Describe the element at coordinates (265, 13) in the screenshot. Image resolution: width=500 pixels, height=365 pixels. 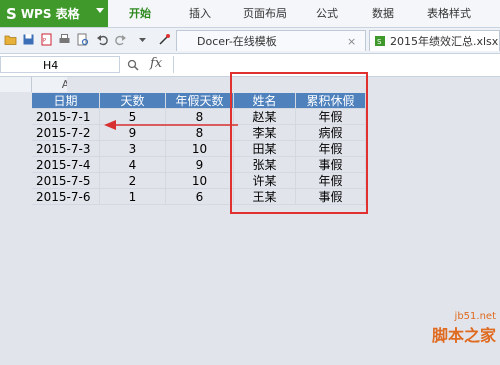
I see `menu-page-layout: 页面布局` at that location.